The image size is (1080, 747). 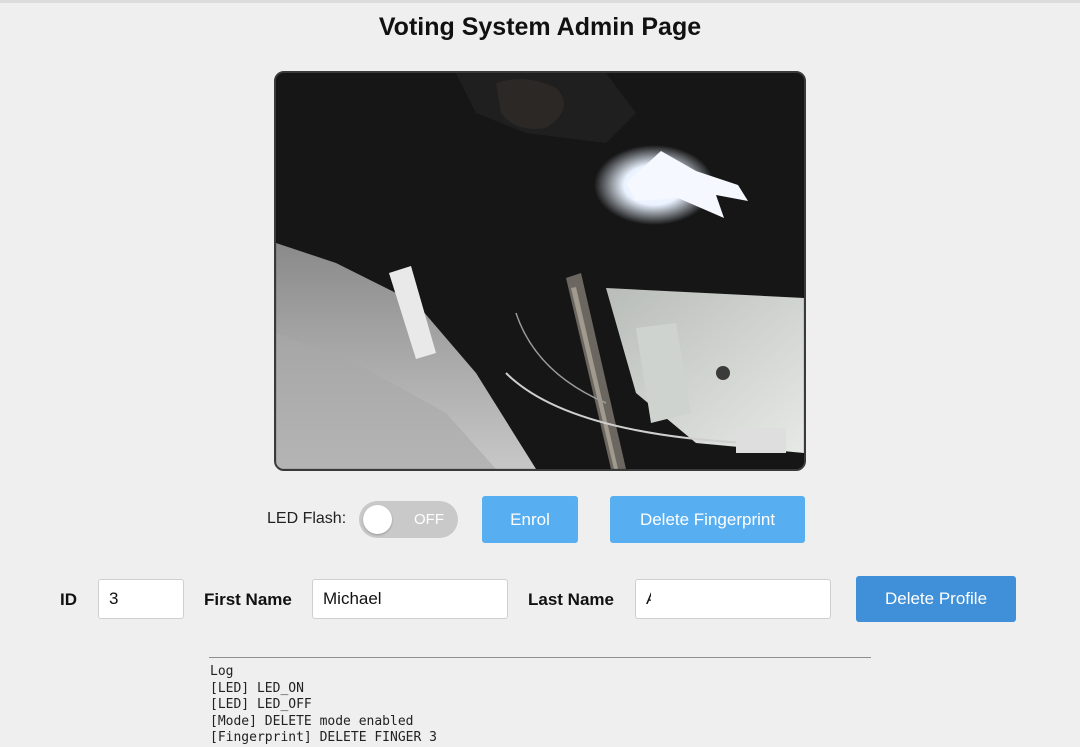 What do you see at coordinates (248, 599) in the screenshot?
I see `first-name-label: First Name` at bounding box center [248, 599].